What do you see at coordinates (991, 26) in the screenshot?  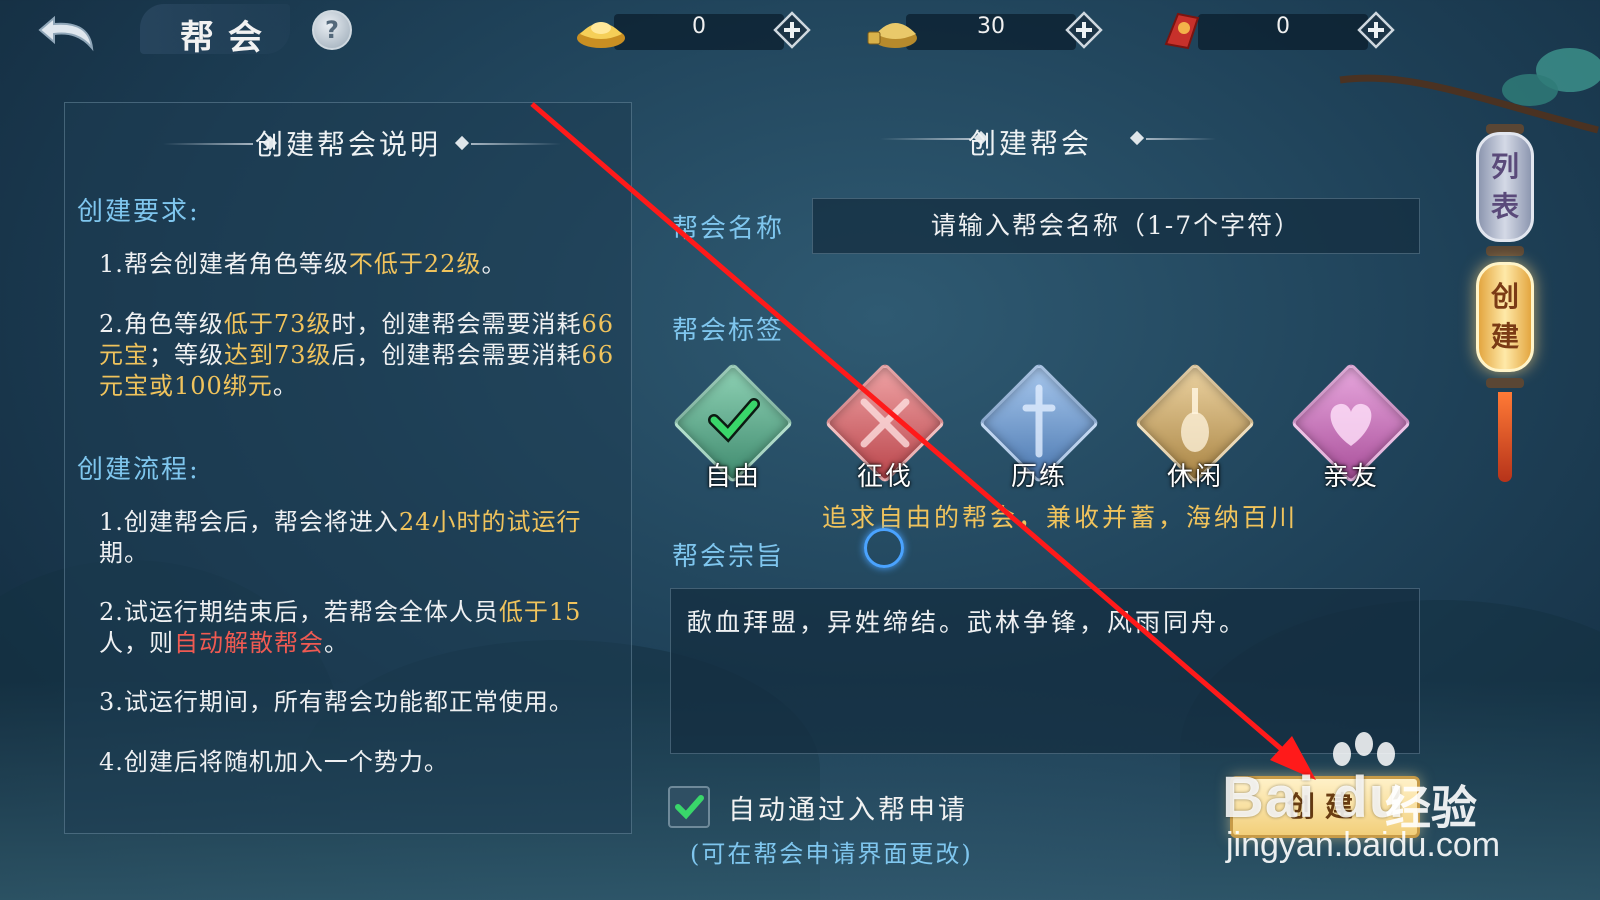 I see `bound-value: 30` at bounding box center [991, 26].